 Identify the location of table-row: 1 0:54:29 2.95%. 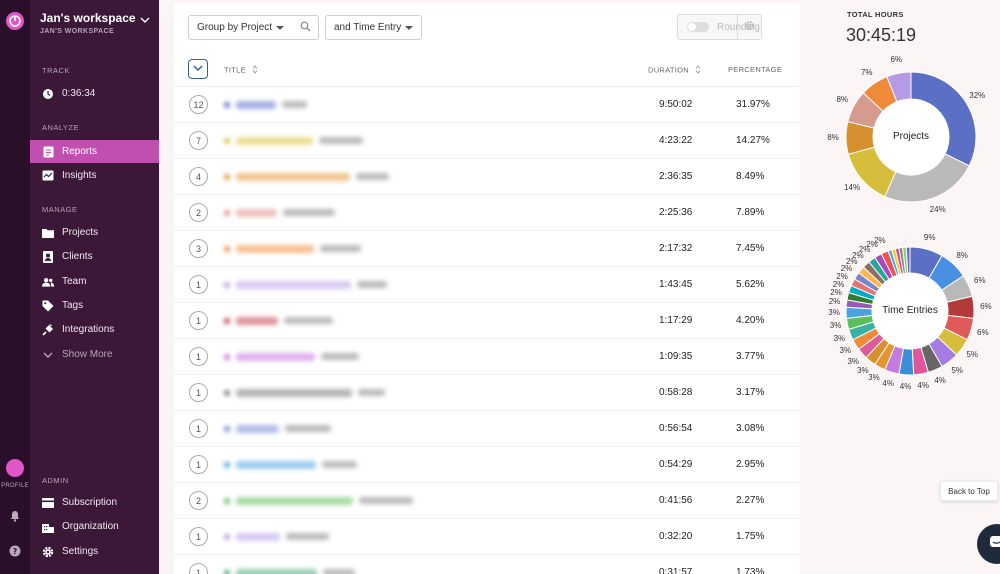
(487, 465).